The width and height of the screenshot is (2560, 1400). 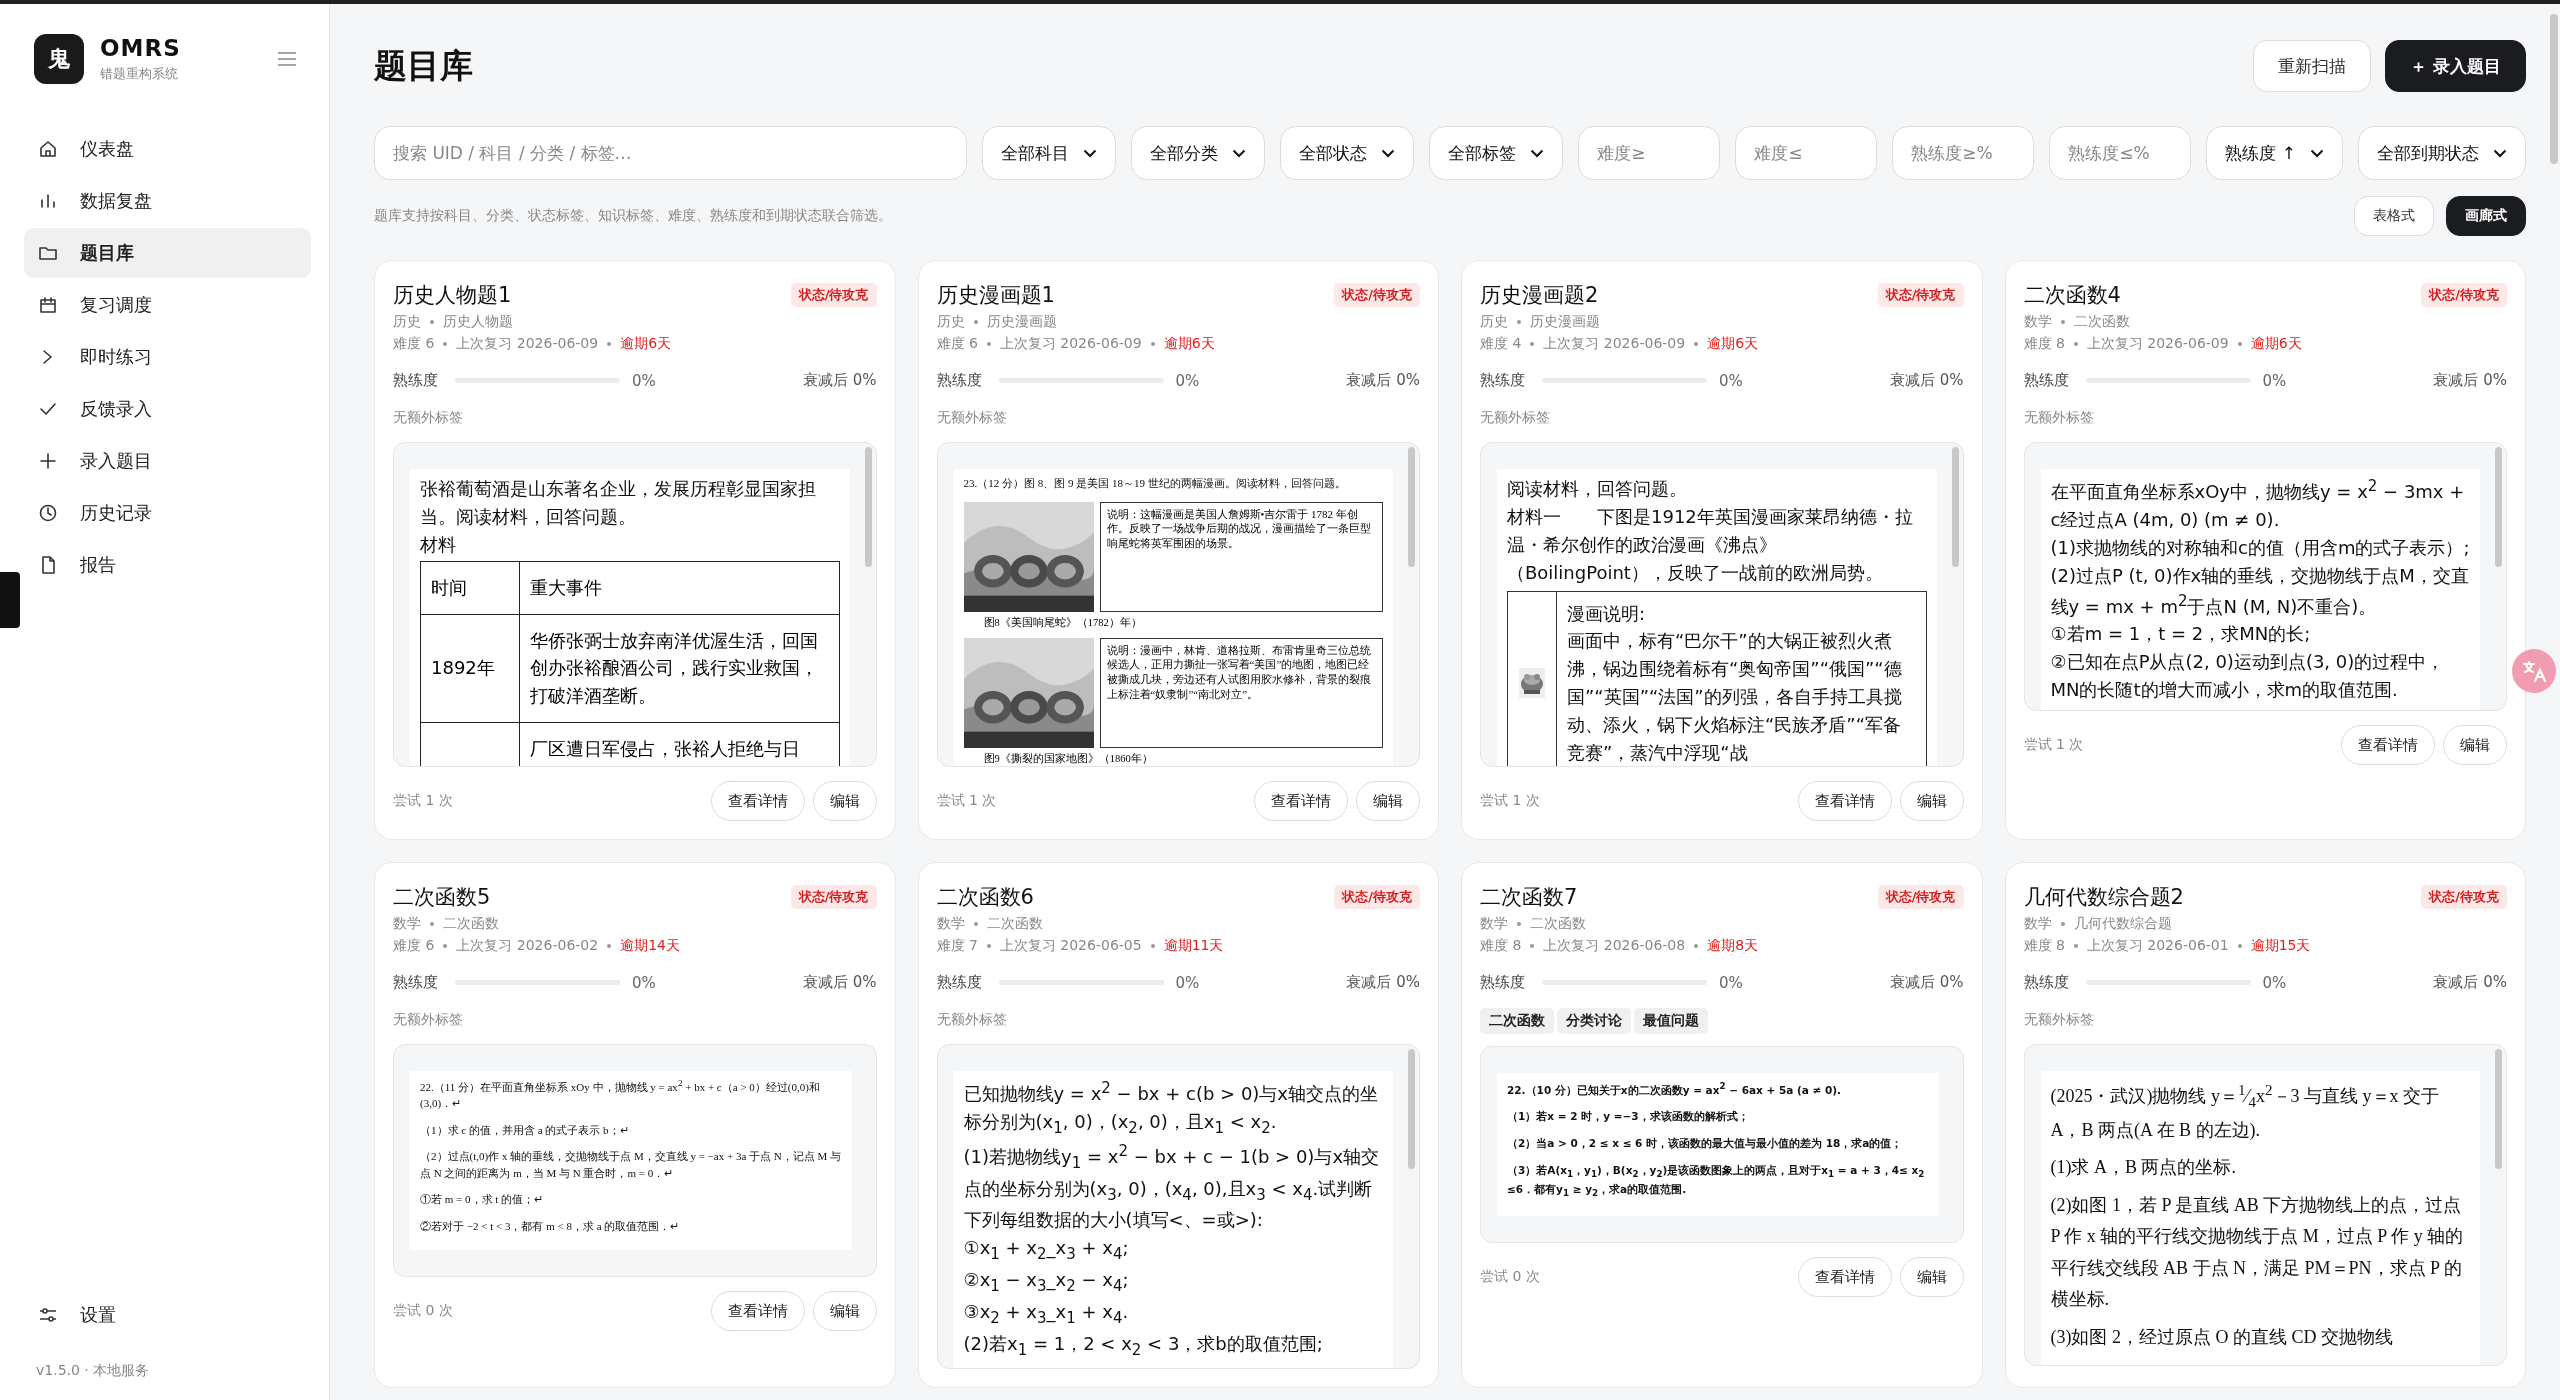 I want to click on nav-item: 题目库, so click(x=167, y=253).